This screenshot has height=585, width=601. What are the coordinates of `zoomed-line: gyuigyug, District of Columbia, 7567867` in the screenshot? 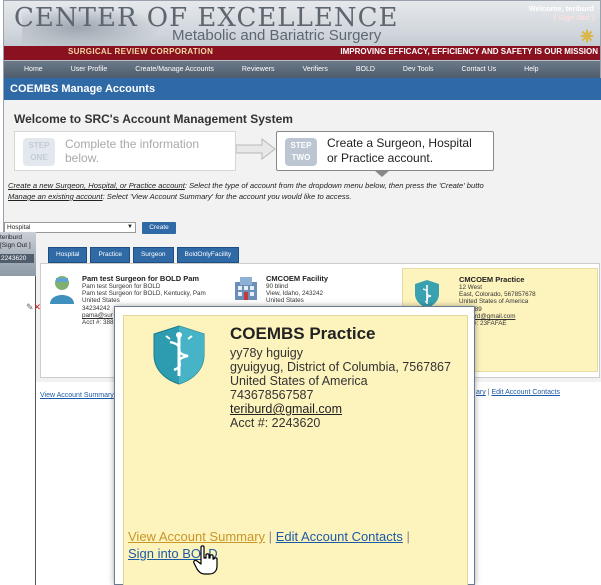 It's located at (340, 367).